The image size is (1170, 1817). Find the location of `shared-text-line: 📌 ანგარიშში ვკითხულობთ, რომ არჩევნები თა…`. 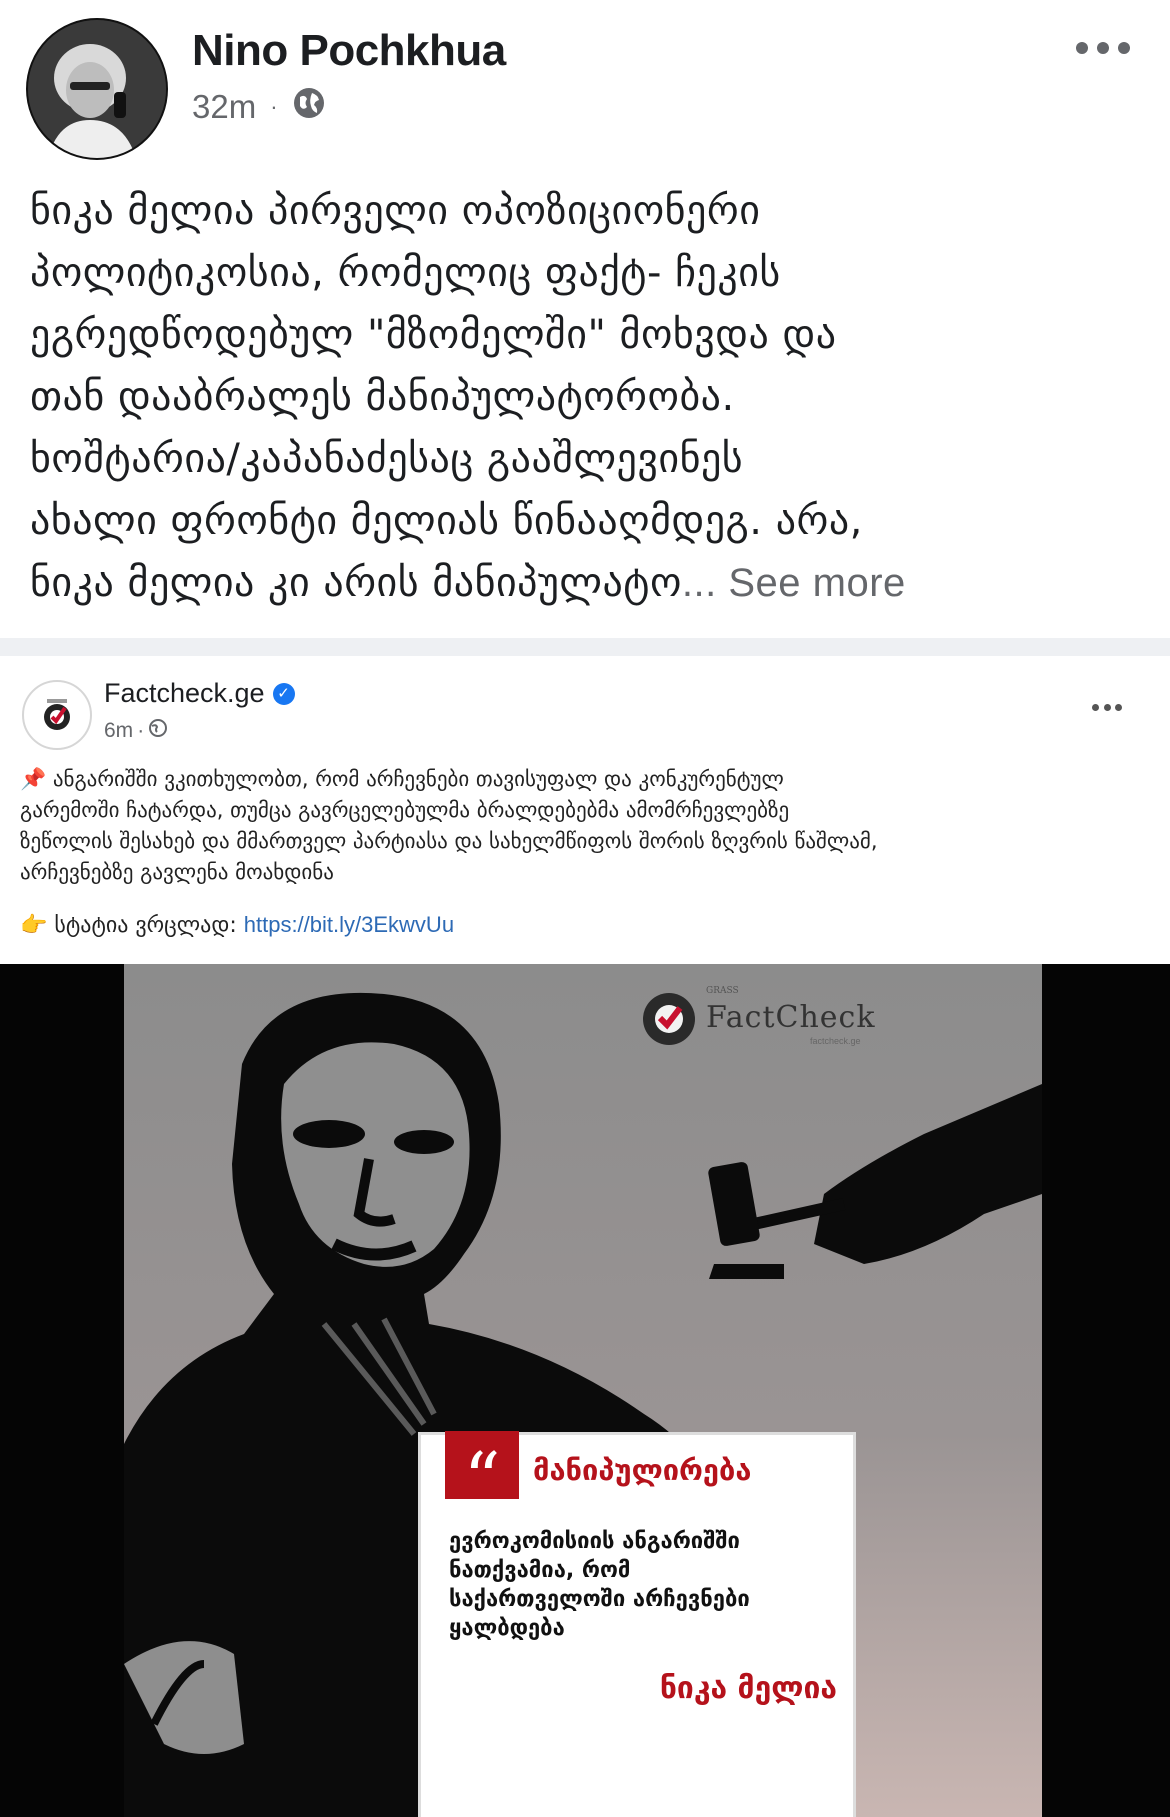

shared-text-line: 📌 ანგარიშში ვკითხულობთ, რომ არჩევნები თა… is located at coordinates (402, 779).